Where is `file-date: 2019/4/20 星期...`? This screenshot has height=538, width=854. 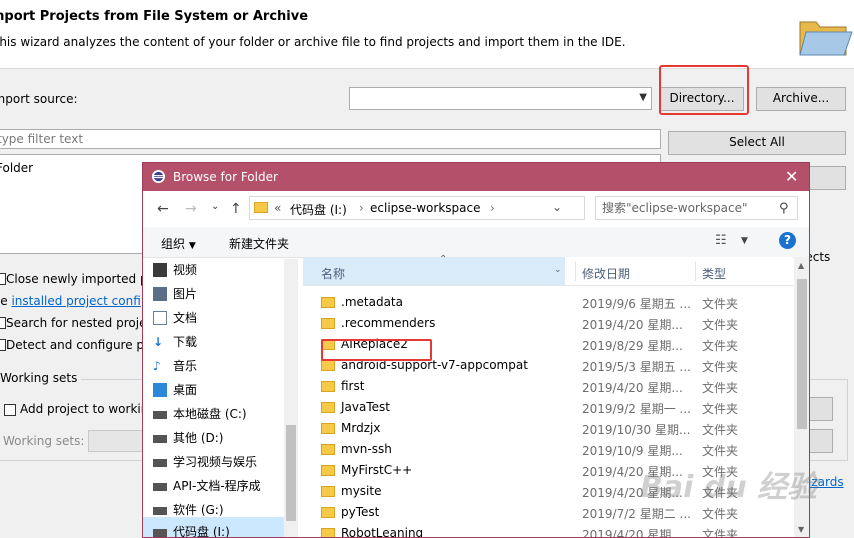
file-date: 2019/4/20 星期... is located at coordinates (632, 325).